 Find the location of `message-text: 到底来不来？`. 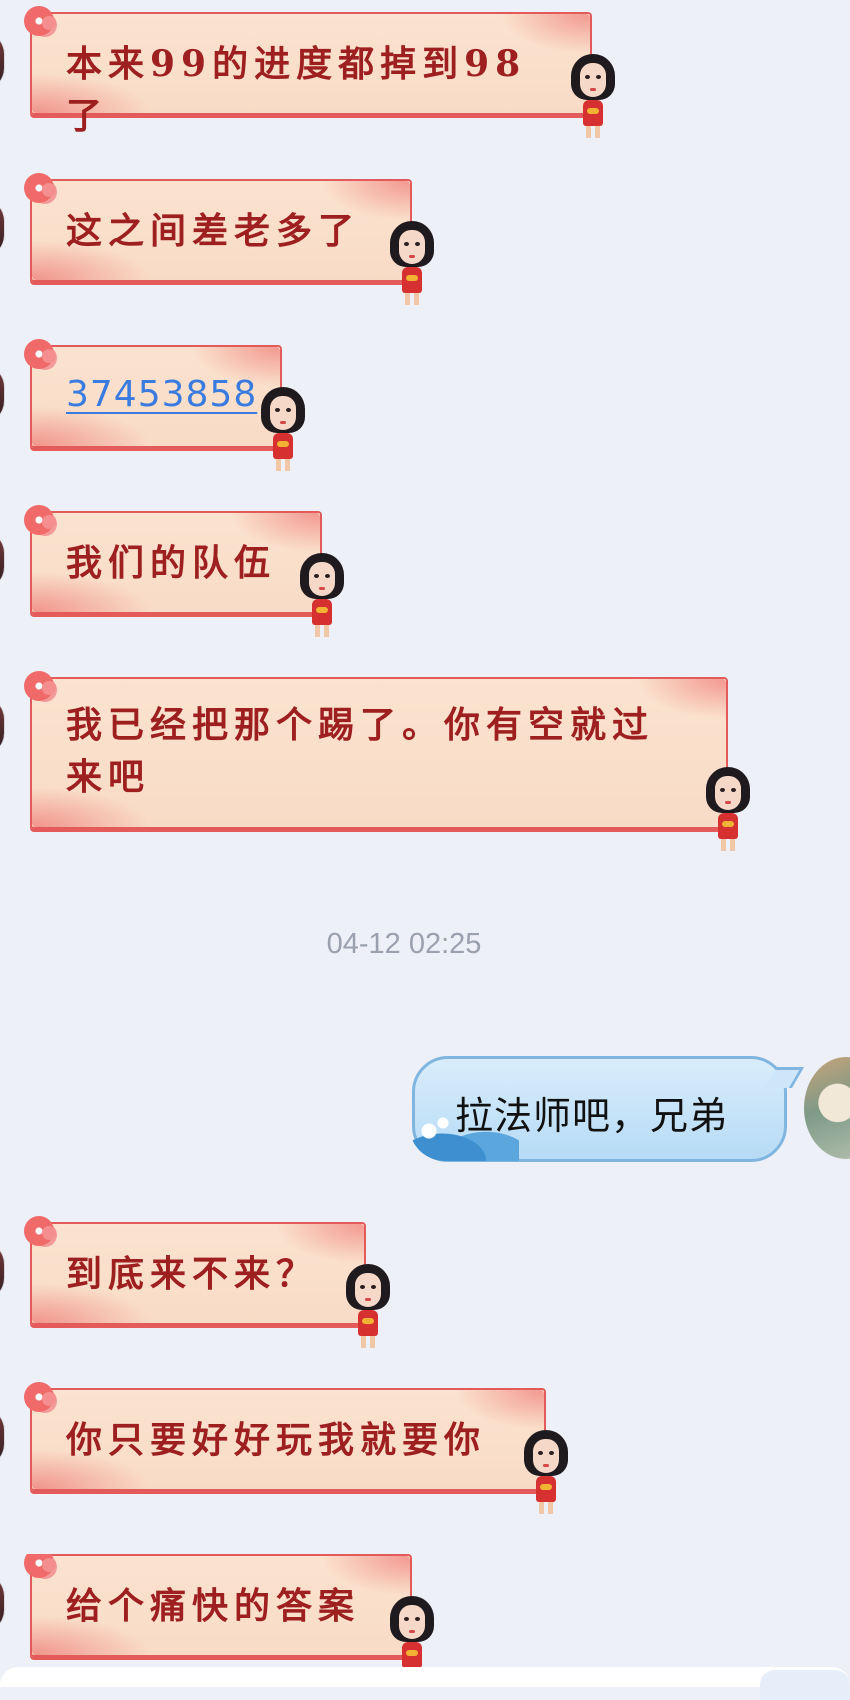

message-text: 到底来不来？ is located at coordinates (192, 1274).